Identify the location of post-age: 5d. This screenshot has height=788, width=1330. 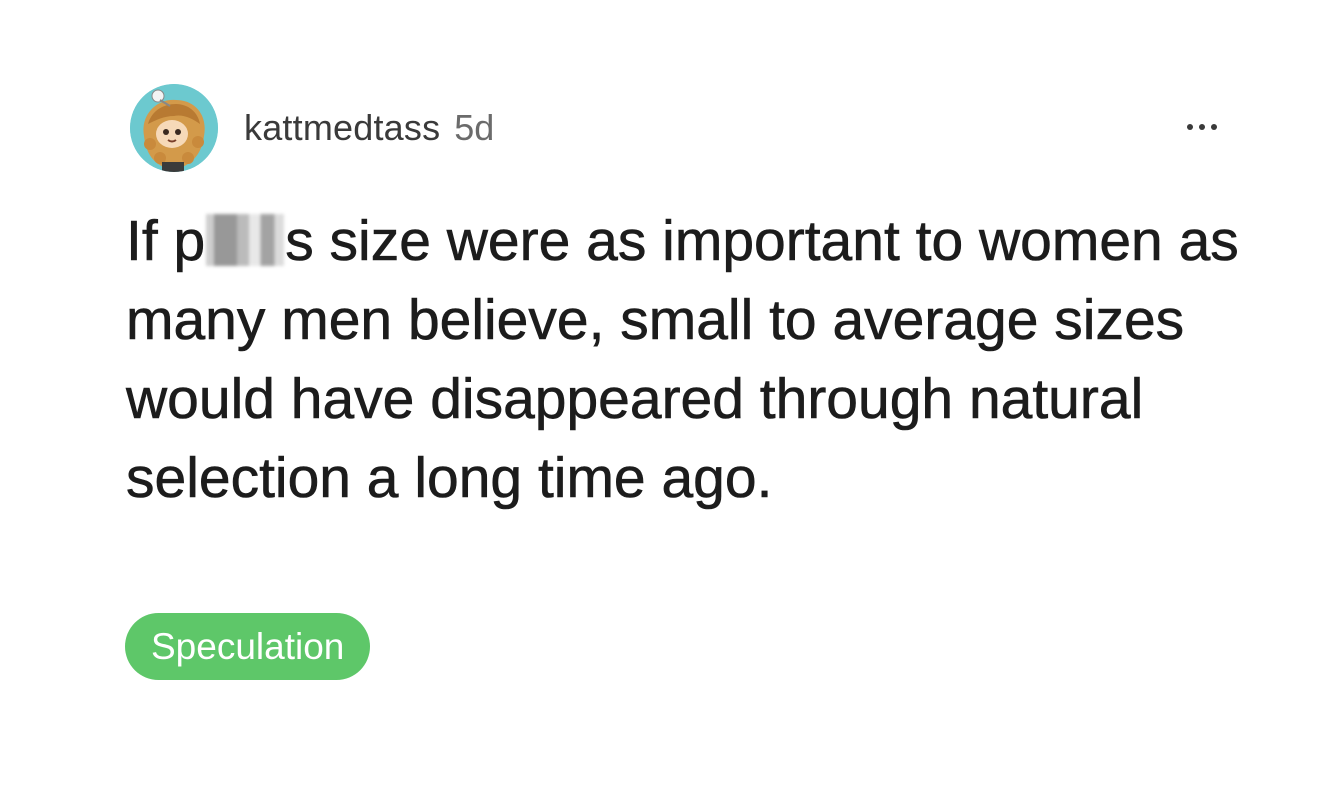
(474, 127).